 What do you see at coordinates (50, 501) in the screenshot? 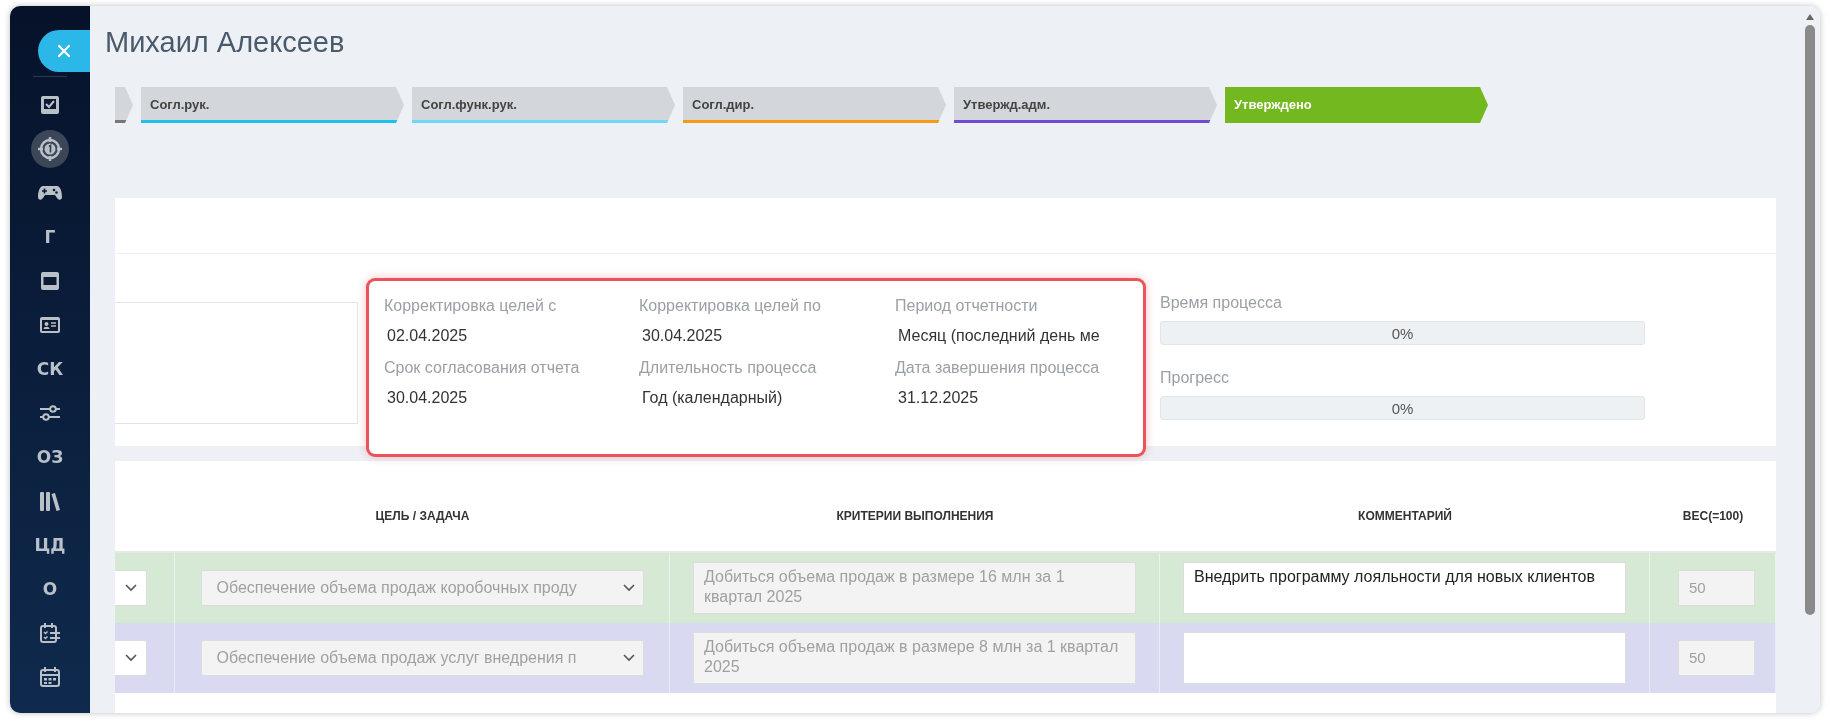
I see `books-icon` at bounding box center [50, 501].